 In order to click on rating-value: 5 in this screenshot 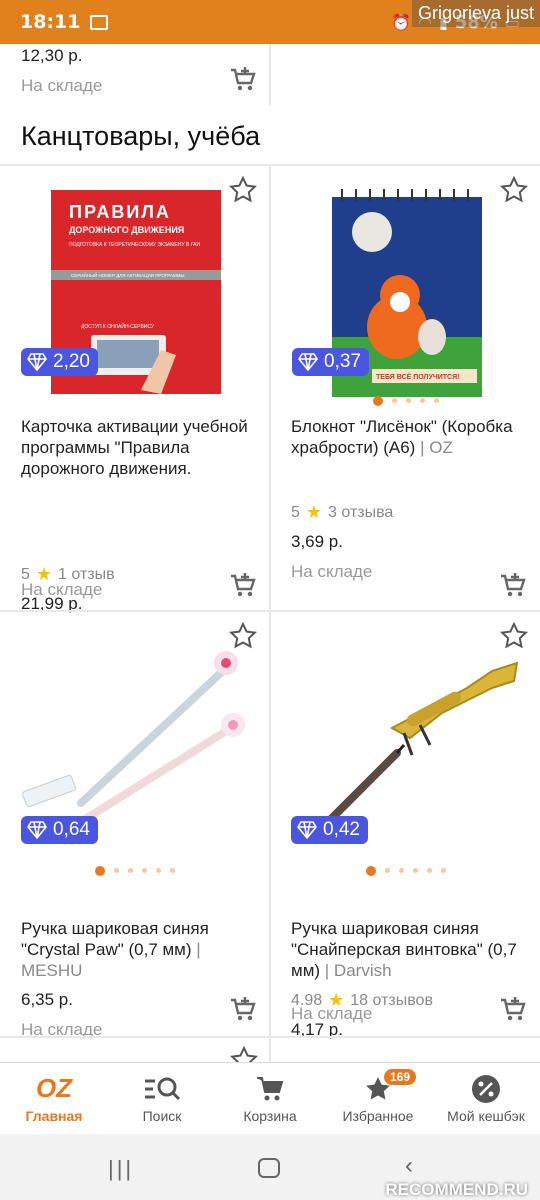, I will do `click(295, 512)`.